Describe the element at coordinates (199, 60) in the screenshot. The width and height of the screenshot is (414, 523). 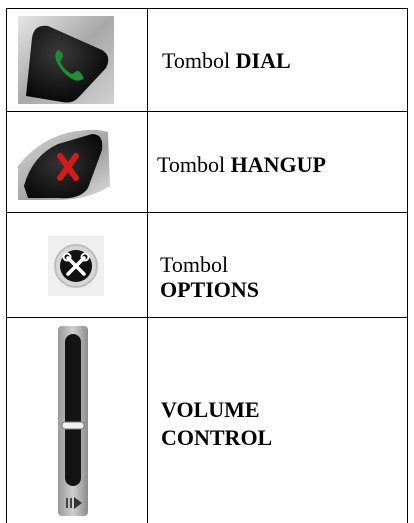
I see `dial-label-prefix: Tombol` at that location.